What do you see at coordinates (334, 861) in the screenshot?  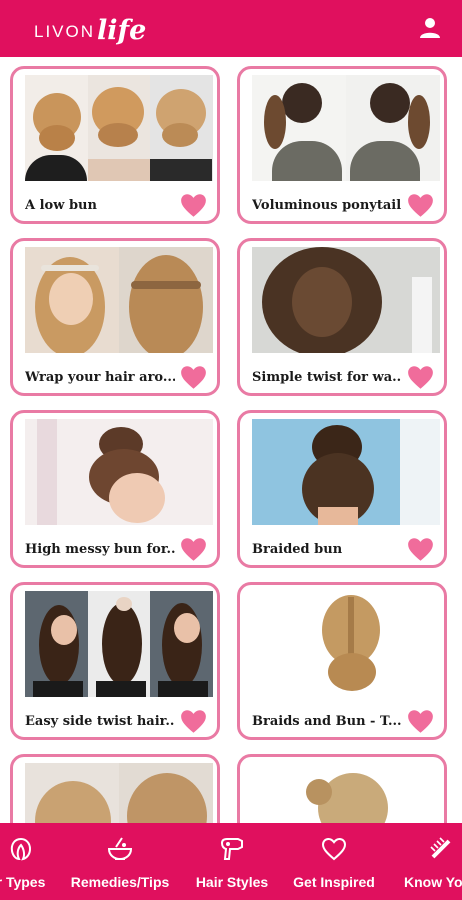 I see `nav-get-inspired: Get Inspired` at bounding box center [334, 861].